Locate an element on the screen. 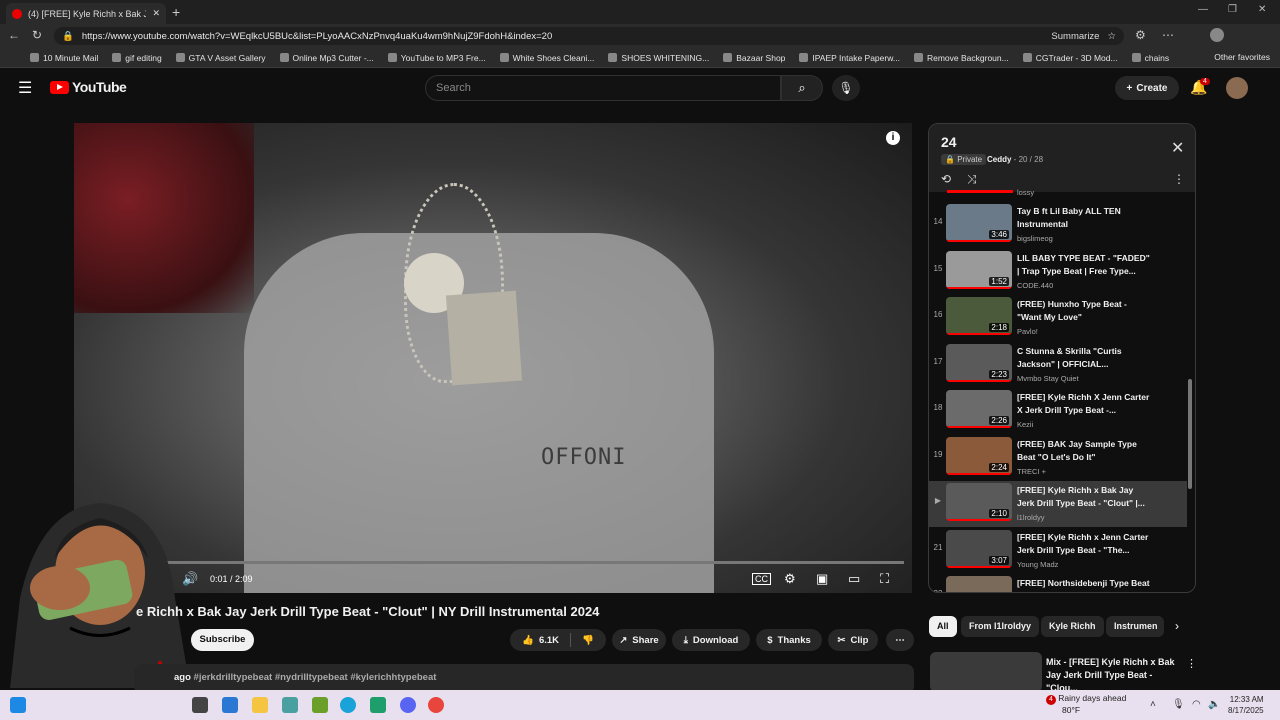 This screenshot has width=1280, height=720. download-button: ⤓ Download is located at coordinates (711, 640).